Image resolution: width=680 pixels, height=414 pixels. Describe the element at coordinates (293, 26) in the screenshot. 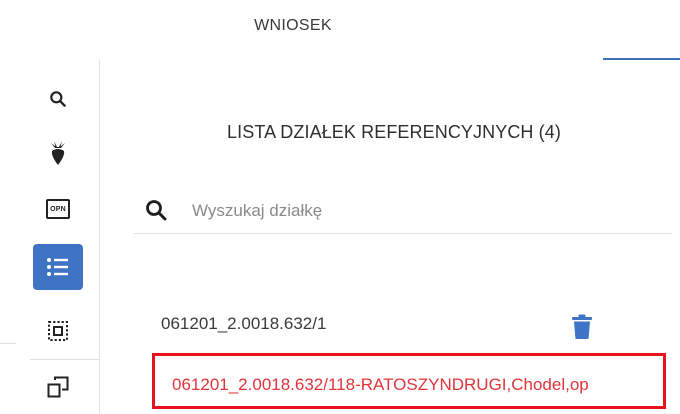

I see `tab-wniosek: WNIOSEK` at that location.